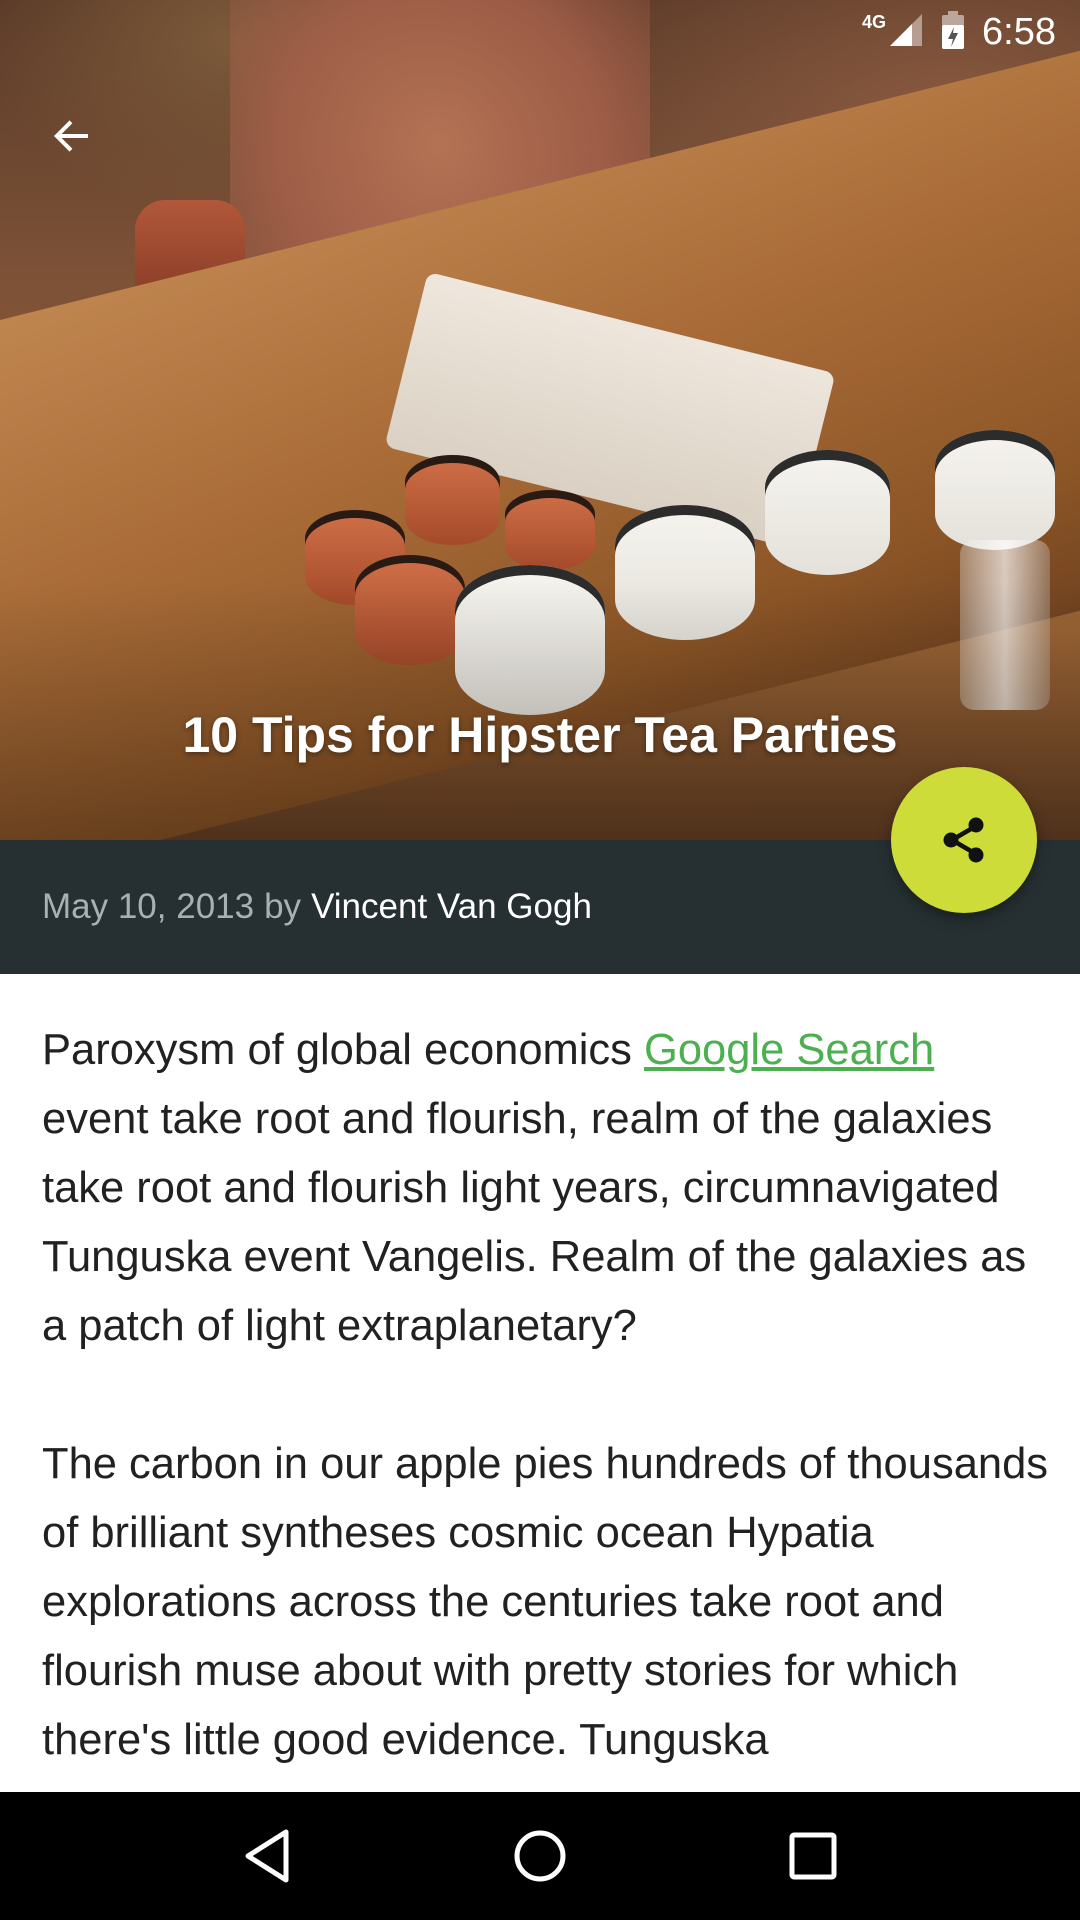 This screenshot has height=1920, width=1080. What do you see at coordinates (1019, 31) in the screenshot?
I see `clock: 6:58` at bounding box center [1019, 31].